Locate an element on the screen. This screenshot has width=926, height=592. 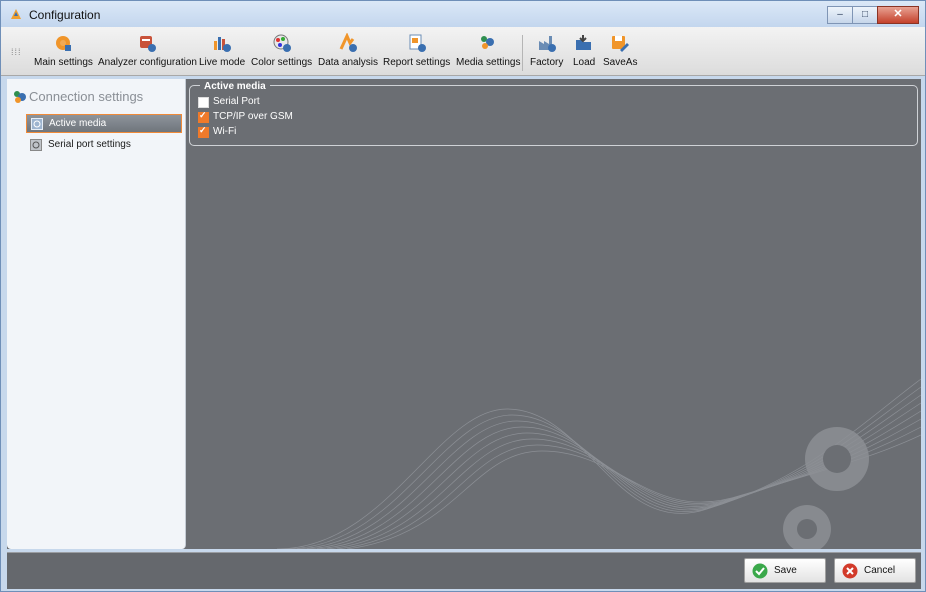
gear-icon is located at coordinates (64, 43).